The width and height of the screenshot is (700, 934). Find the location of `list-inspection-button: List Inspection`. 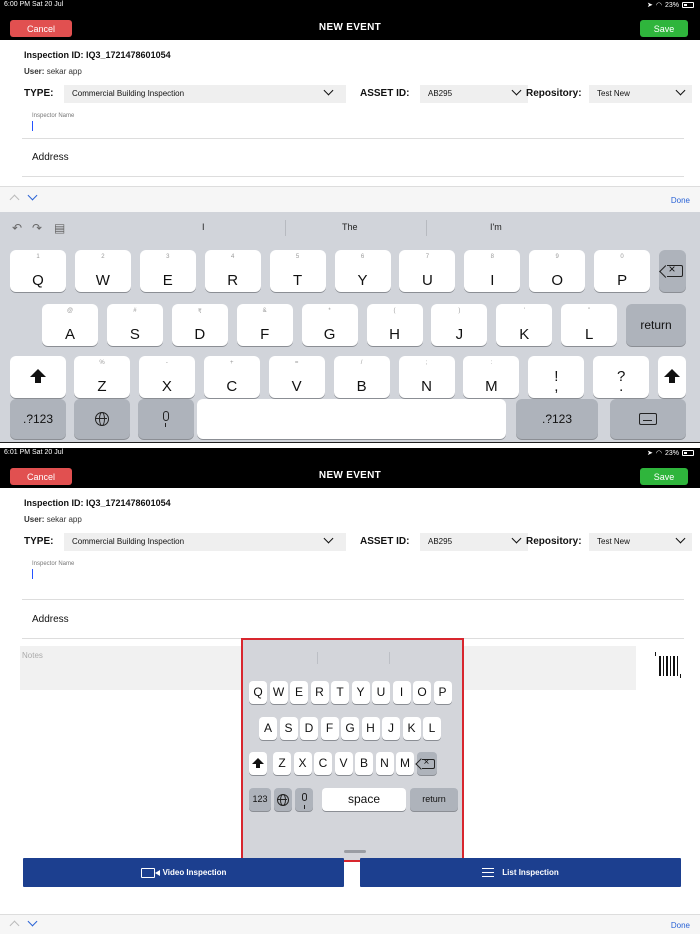

list-inspection-button: List Inspection is located at coordinates (520, 872).